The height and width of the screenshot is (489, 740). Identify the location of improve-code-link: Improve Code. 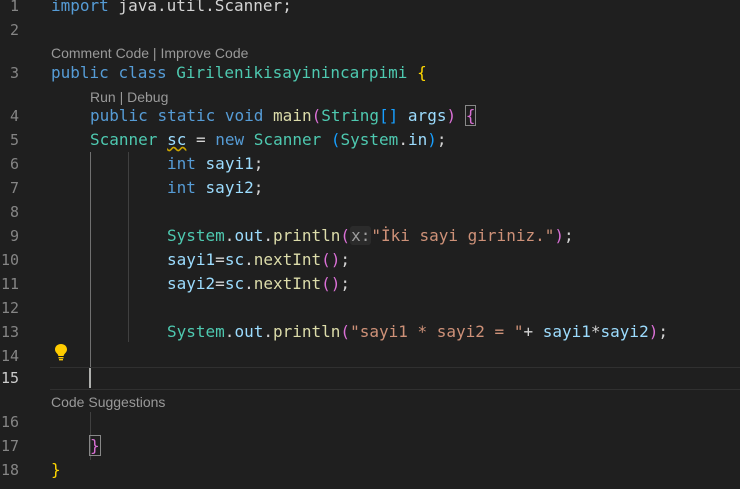
(204, 53).